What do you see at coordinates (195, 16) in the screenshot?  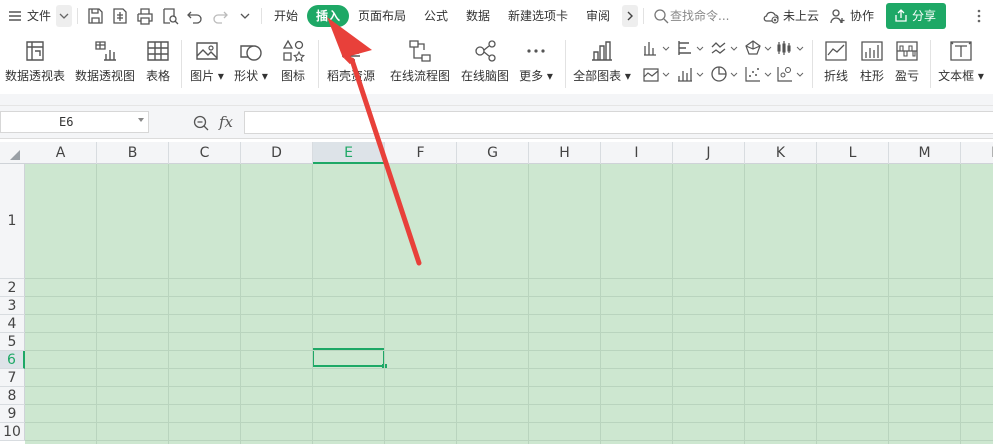 I see `undo-icon` at bounding box center [195, 16].